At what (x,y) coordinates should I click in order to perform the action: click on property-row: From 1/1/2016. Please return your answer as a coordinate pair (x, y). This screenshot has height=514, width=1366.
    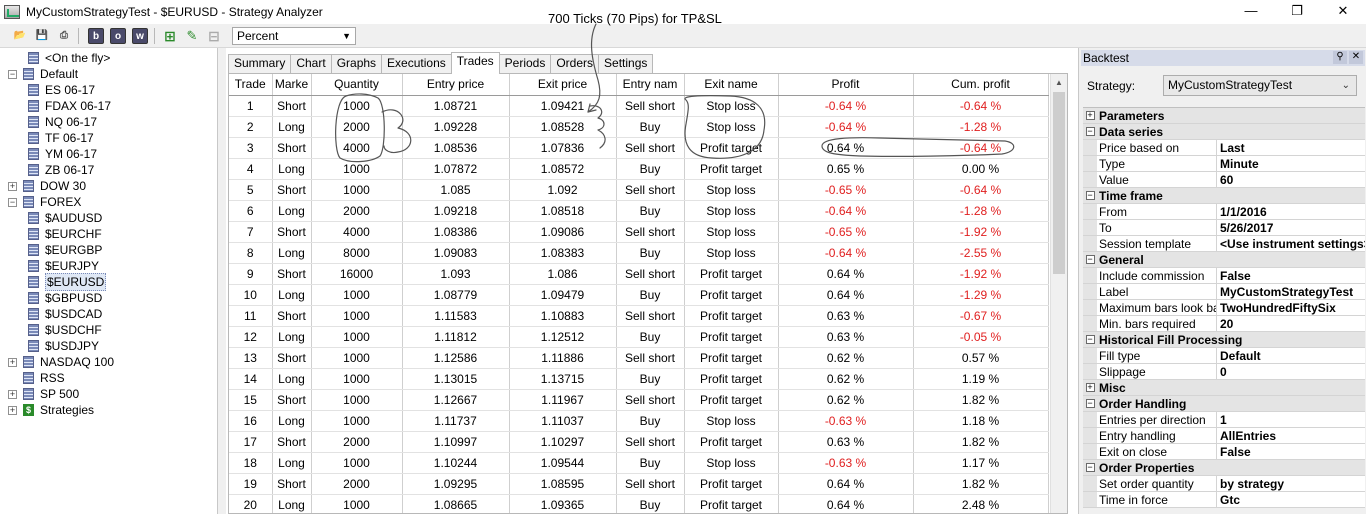
    Looking at the image, I should click on (1224, 212).